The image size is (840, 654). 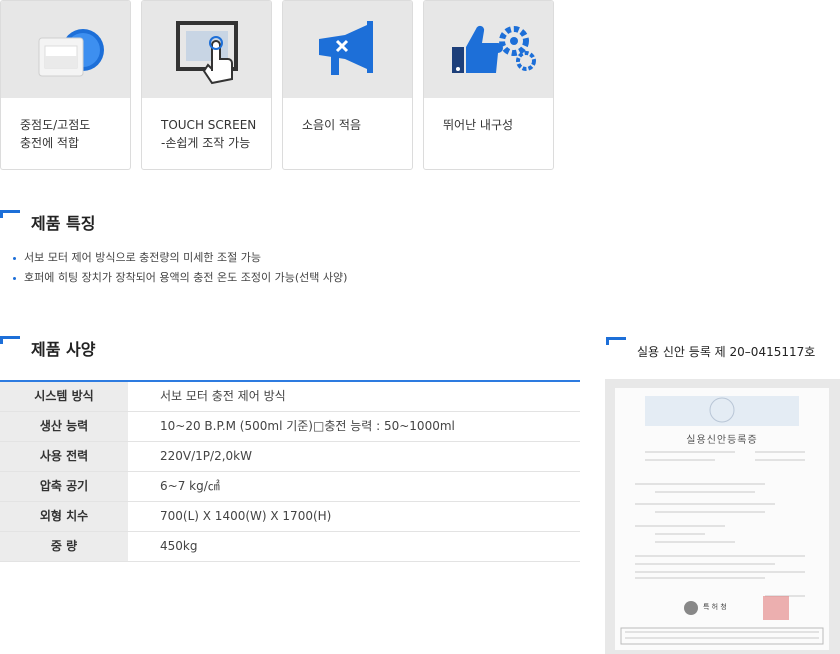 What do you see at coordinates (55, 134) in the screenshot?
I see `feature-label: 중점도/고점도 충전에 적합` at bounding box center [55, 134].